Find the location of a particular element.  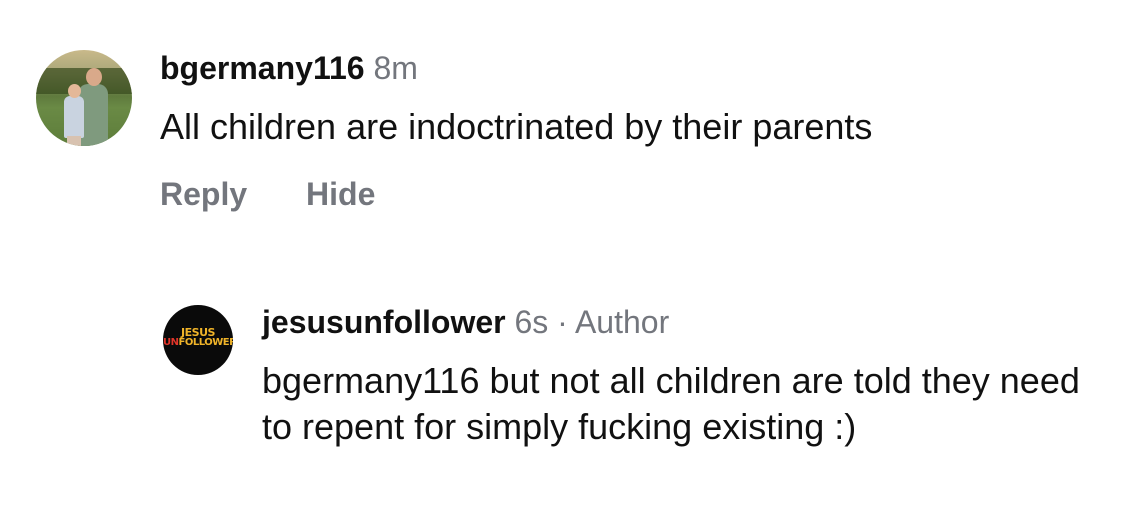

avatar is located at coordinates (84, 98).